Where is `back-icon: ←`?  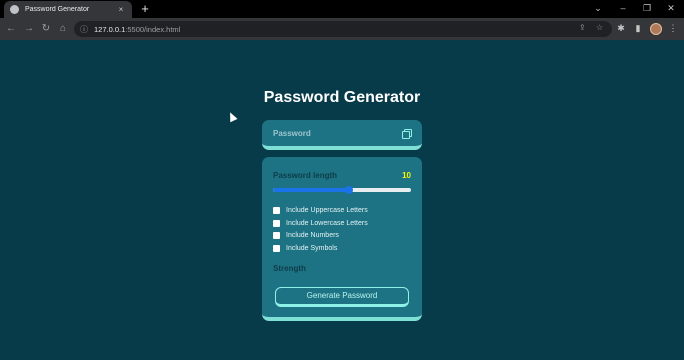 back-icon: ← is located at coordinates (11, 29).